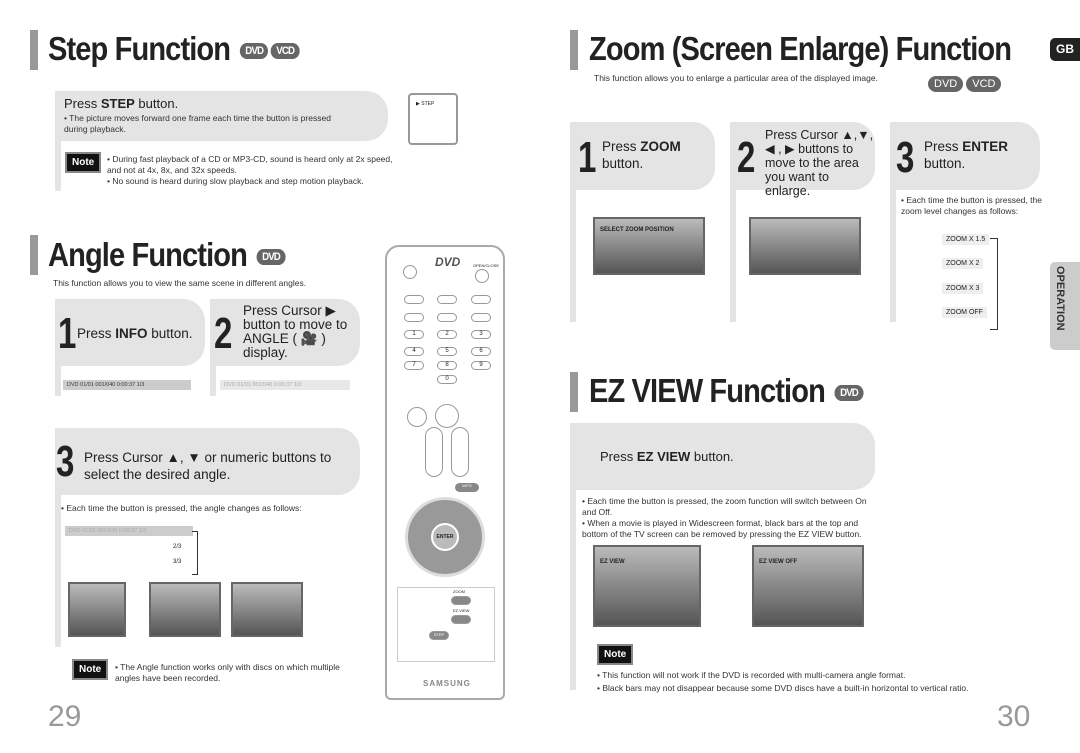  What do you see at coordinates (963, 263) in the screenshot?
I see `zoom-level-2: ZOOM X 2` at bounding box center [963, 263].